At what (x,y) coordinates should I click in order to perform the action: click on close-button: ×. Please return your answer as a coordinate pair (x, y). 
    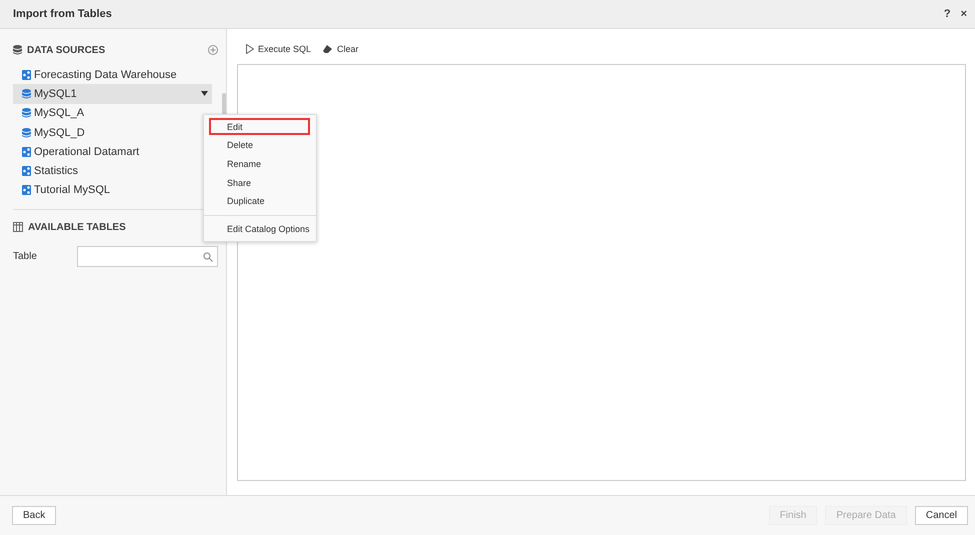
    Looking at the image, I should click on (963, 14).